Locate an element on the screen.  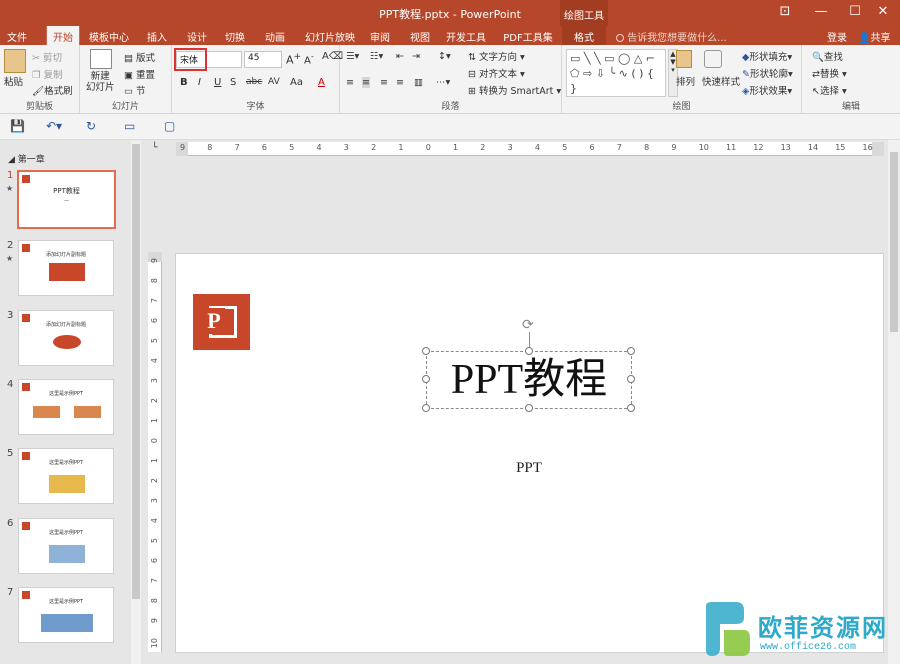
shape-effects-label: 形状效果 is located at coordinates (768, 91).